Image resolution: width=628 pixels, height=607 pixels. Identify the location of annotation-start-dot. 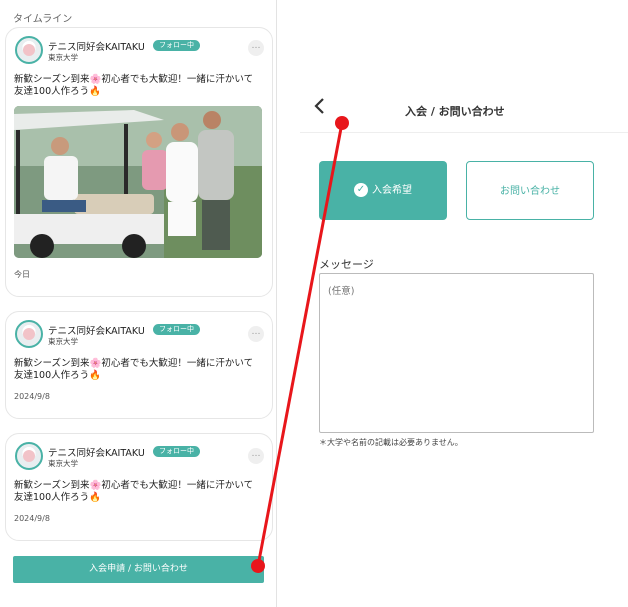
(342, 123).